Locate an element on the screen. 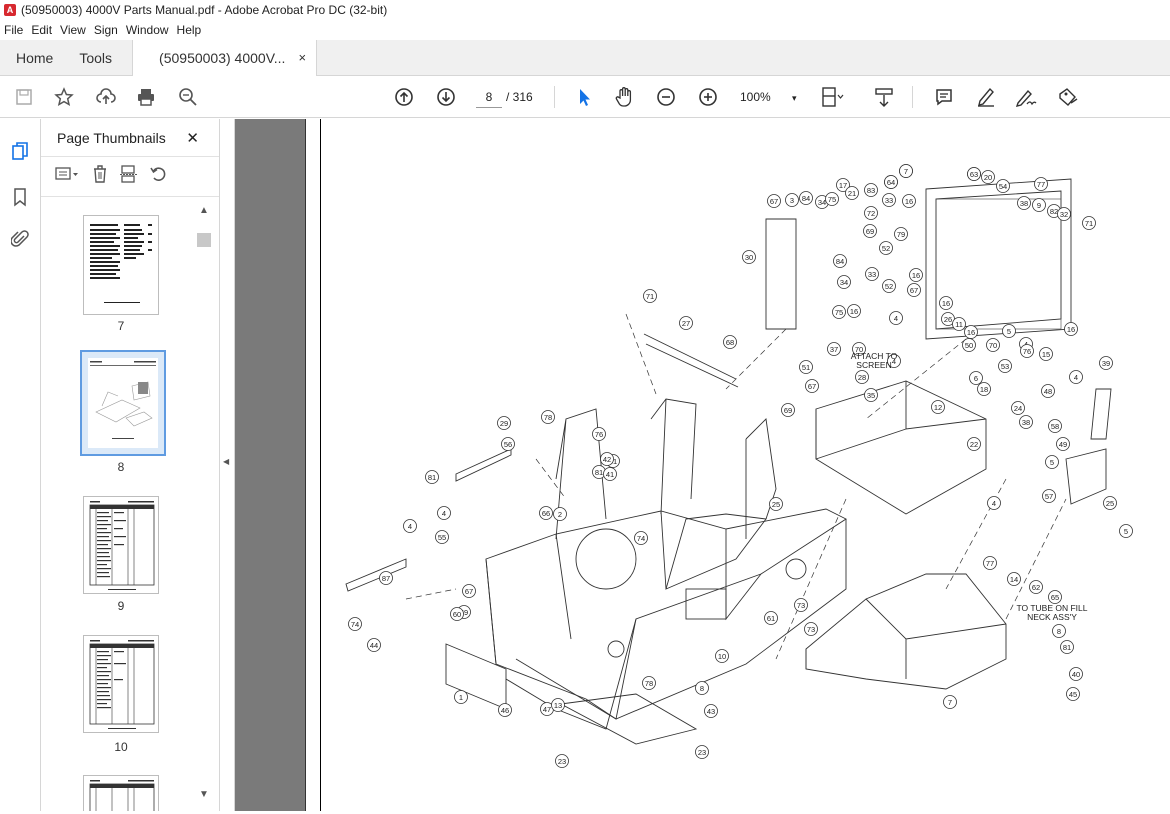 Image resolution: width=1170 pixels, height=814 pixels. menu-window: Window is located at coordinates (147, 30).